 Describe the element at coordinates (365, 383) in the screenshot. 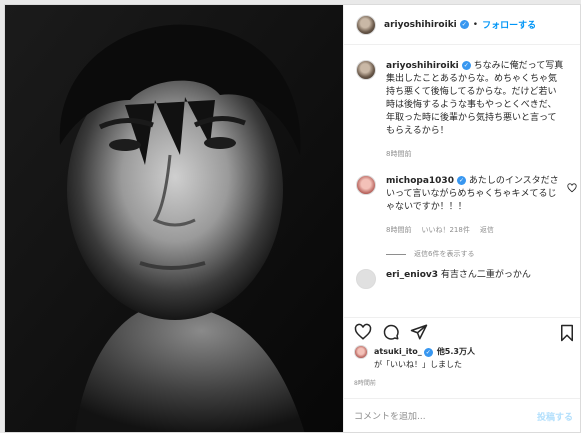

I see `post-time: 8時間前` at that location.